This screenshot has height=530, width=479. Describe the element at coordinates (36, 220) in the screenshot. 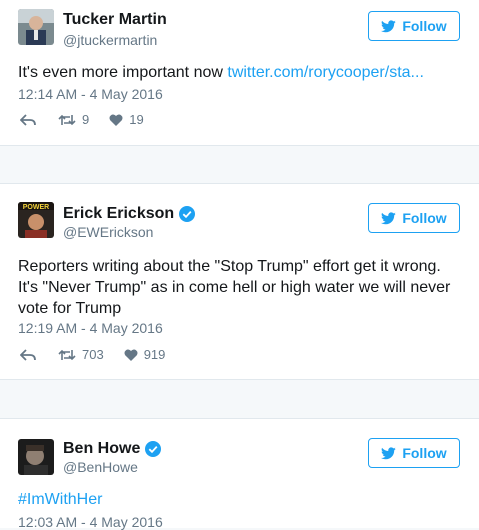

I see `avatar: POWER` at that location.